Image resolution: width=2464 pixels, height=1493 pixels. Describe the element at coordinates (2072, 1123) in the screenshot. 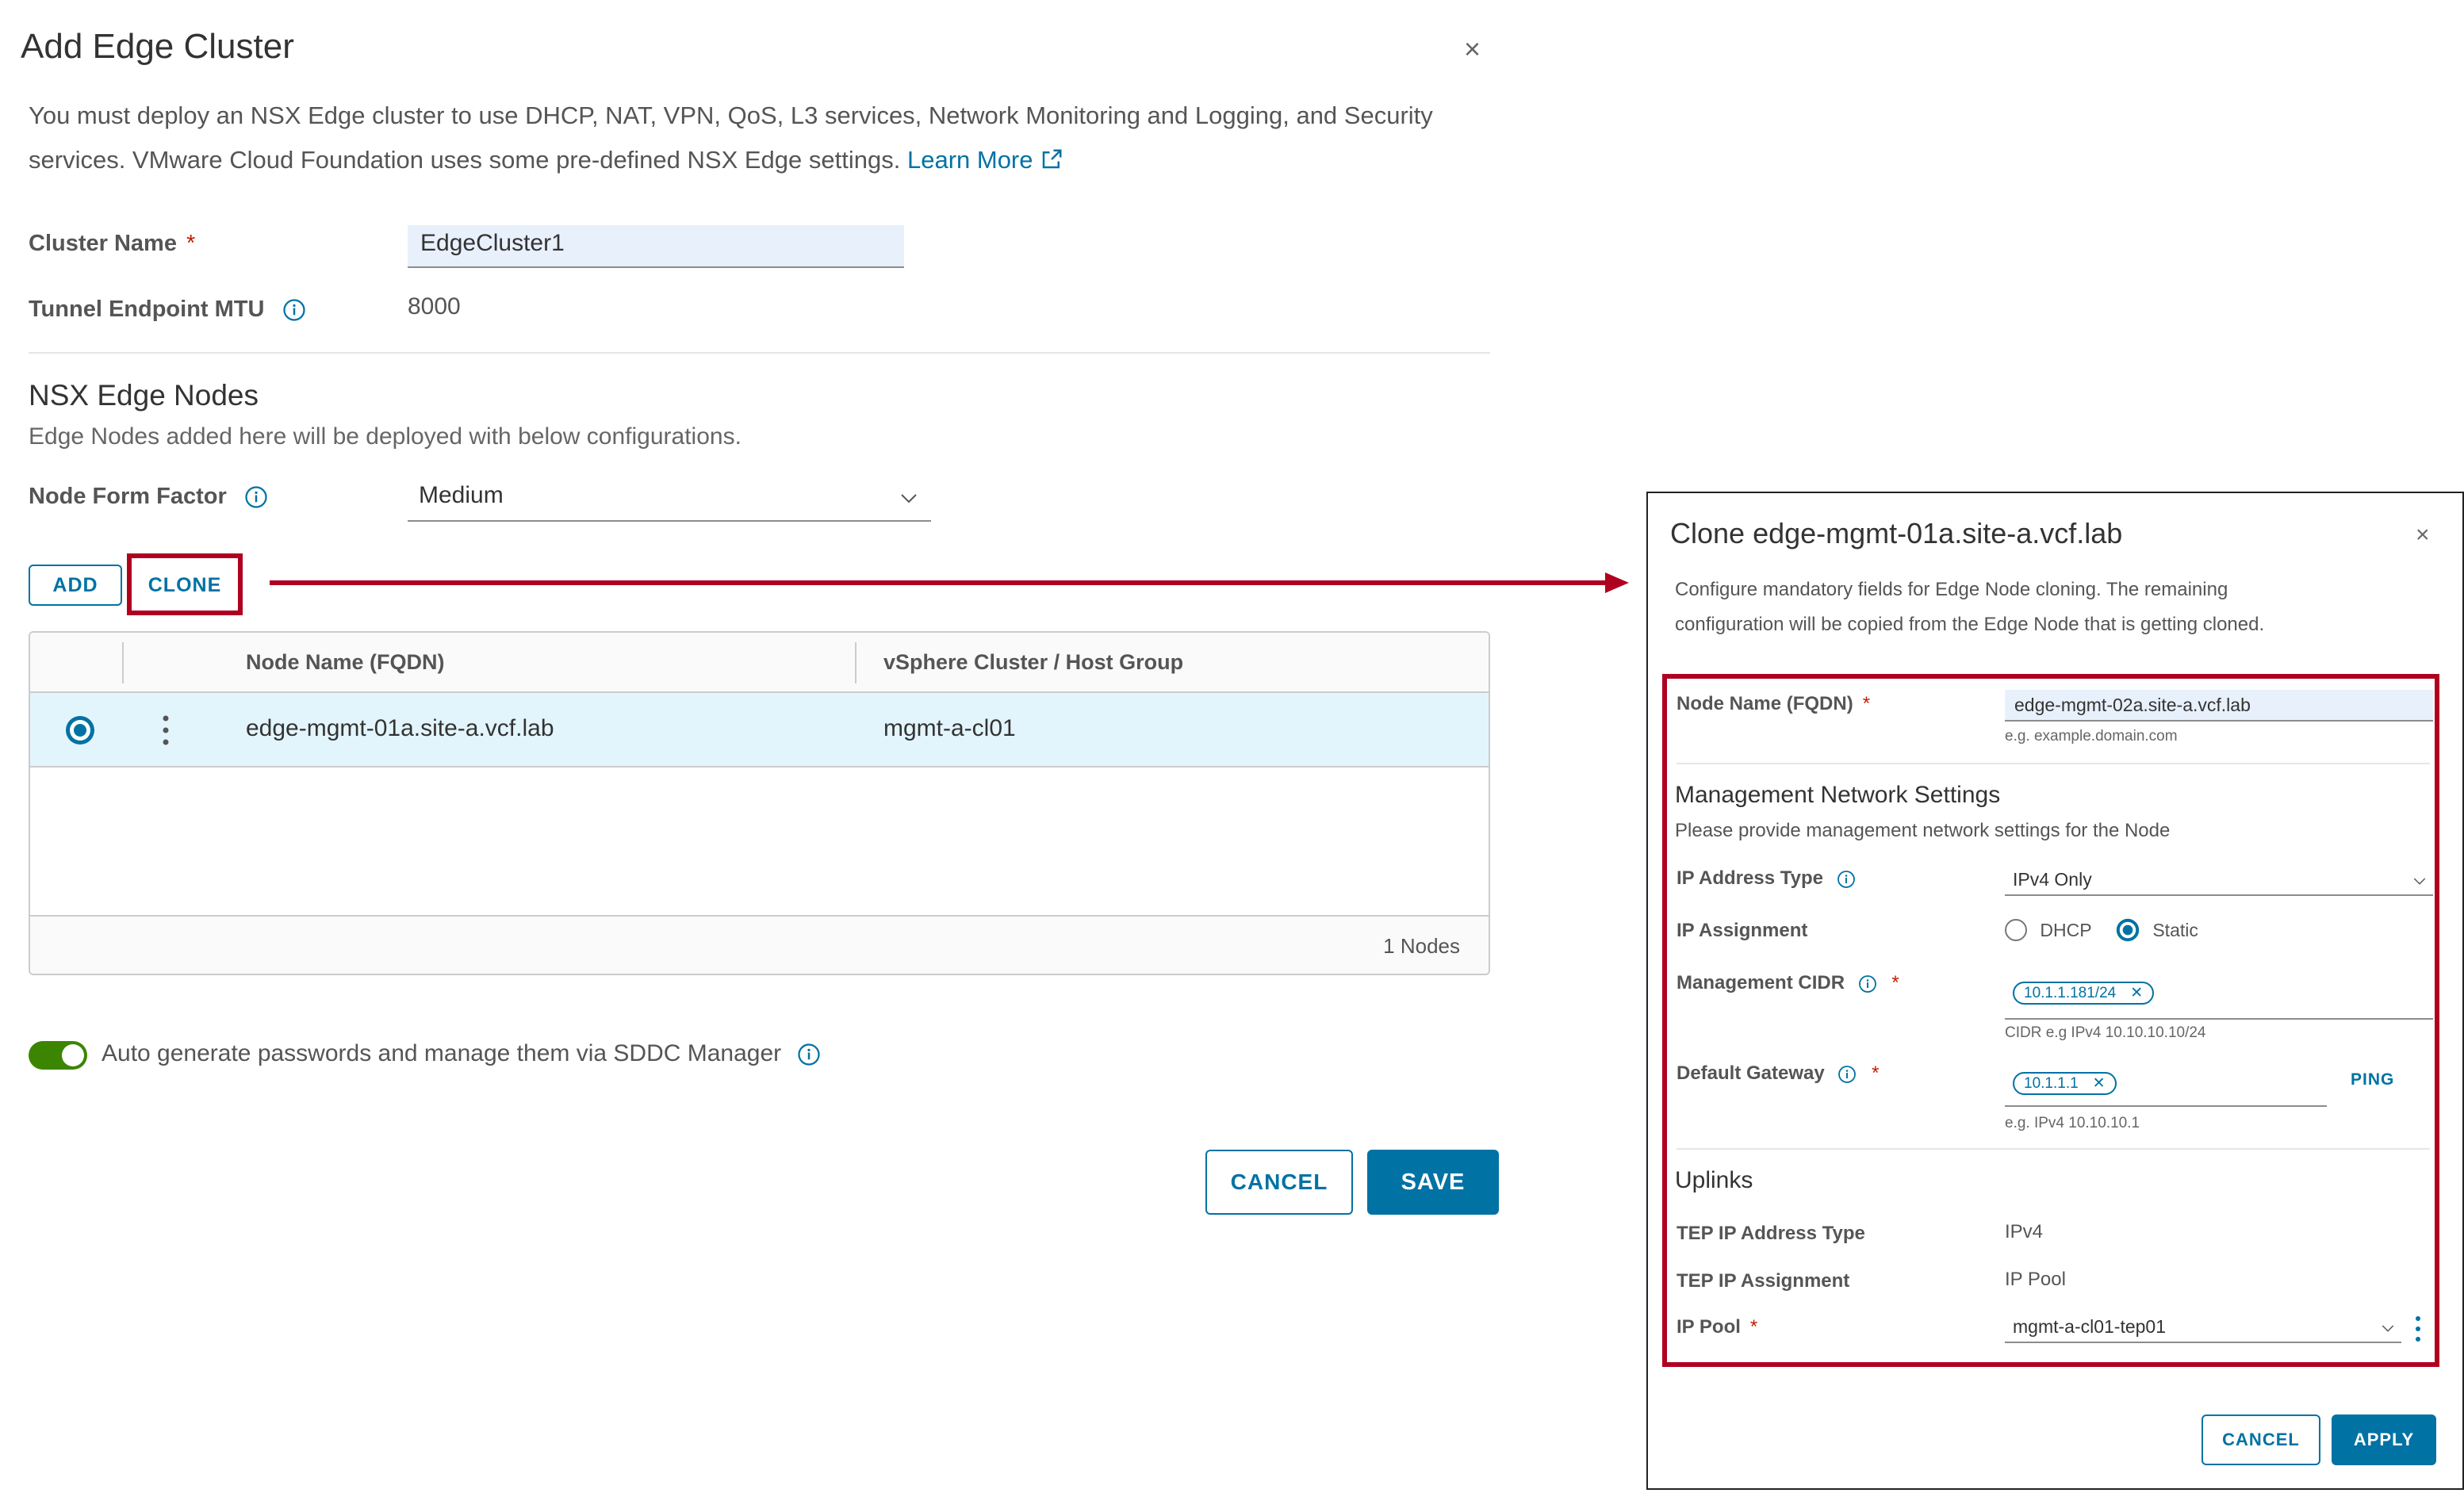

I see `gateway-hint: e.g. IPv4 10.10.10.1` at that location.